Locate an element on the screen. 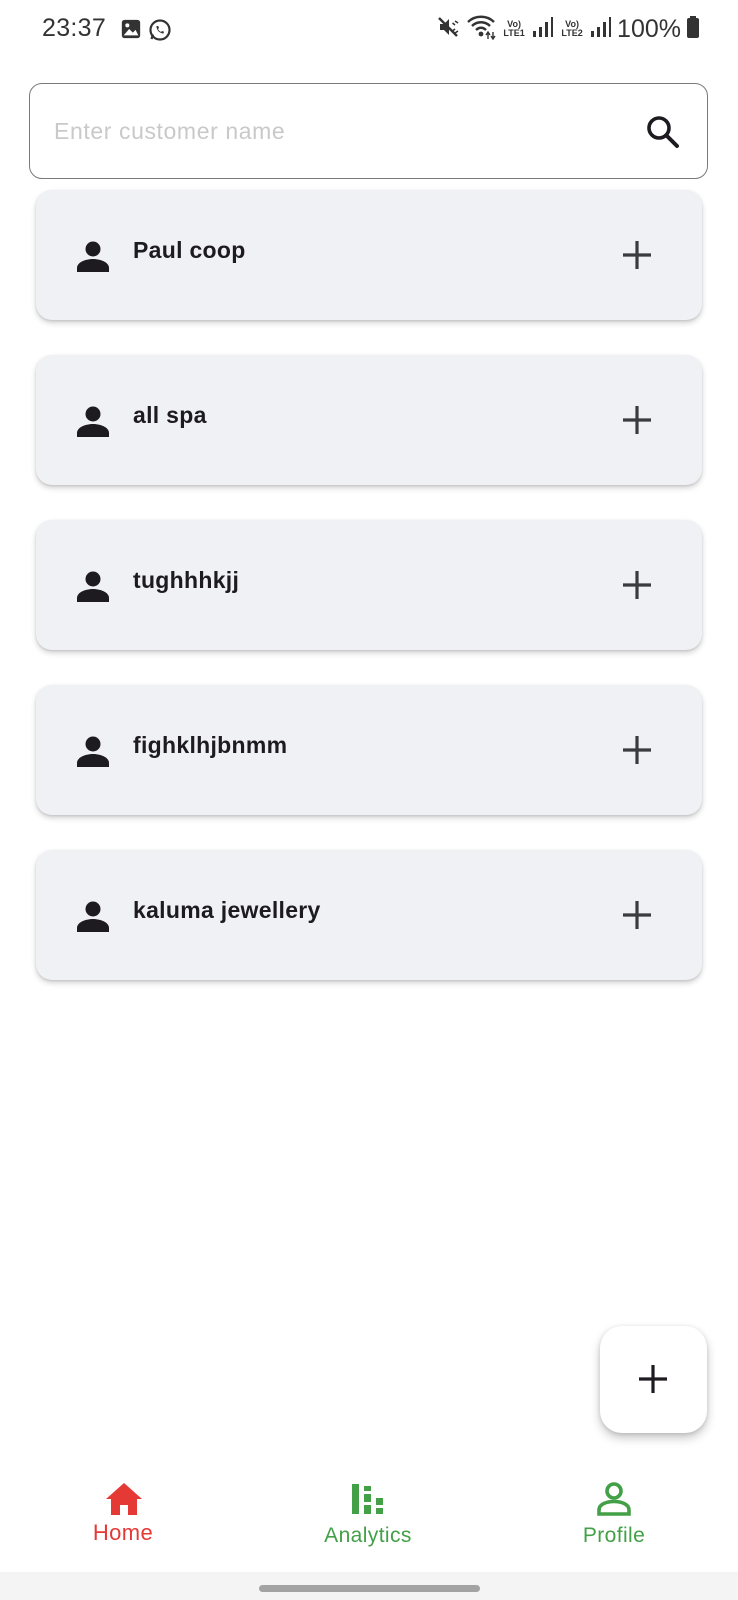 The width and height of the screenshot is (738, 1600). analytics-icon is located at coordinates (367, 1499).